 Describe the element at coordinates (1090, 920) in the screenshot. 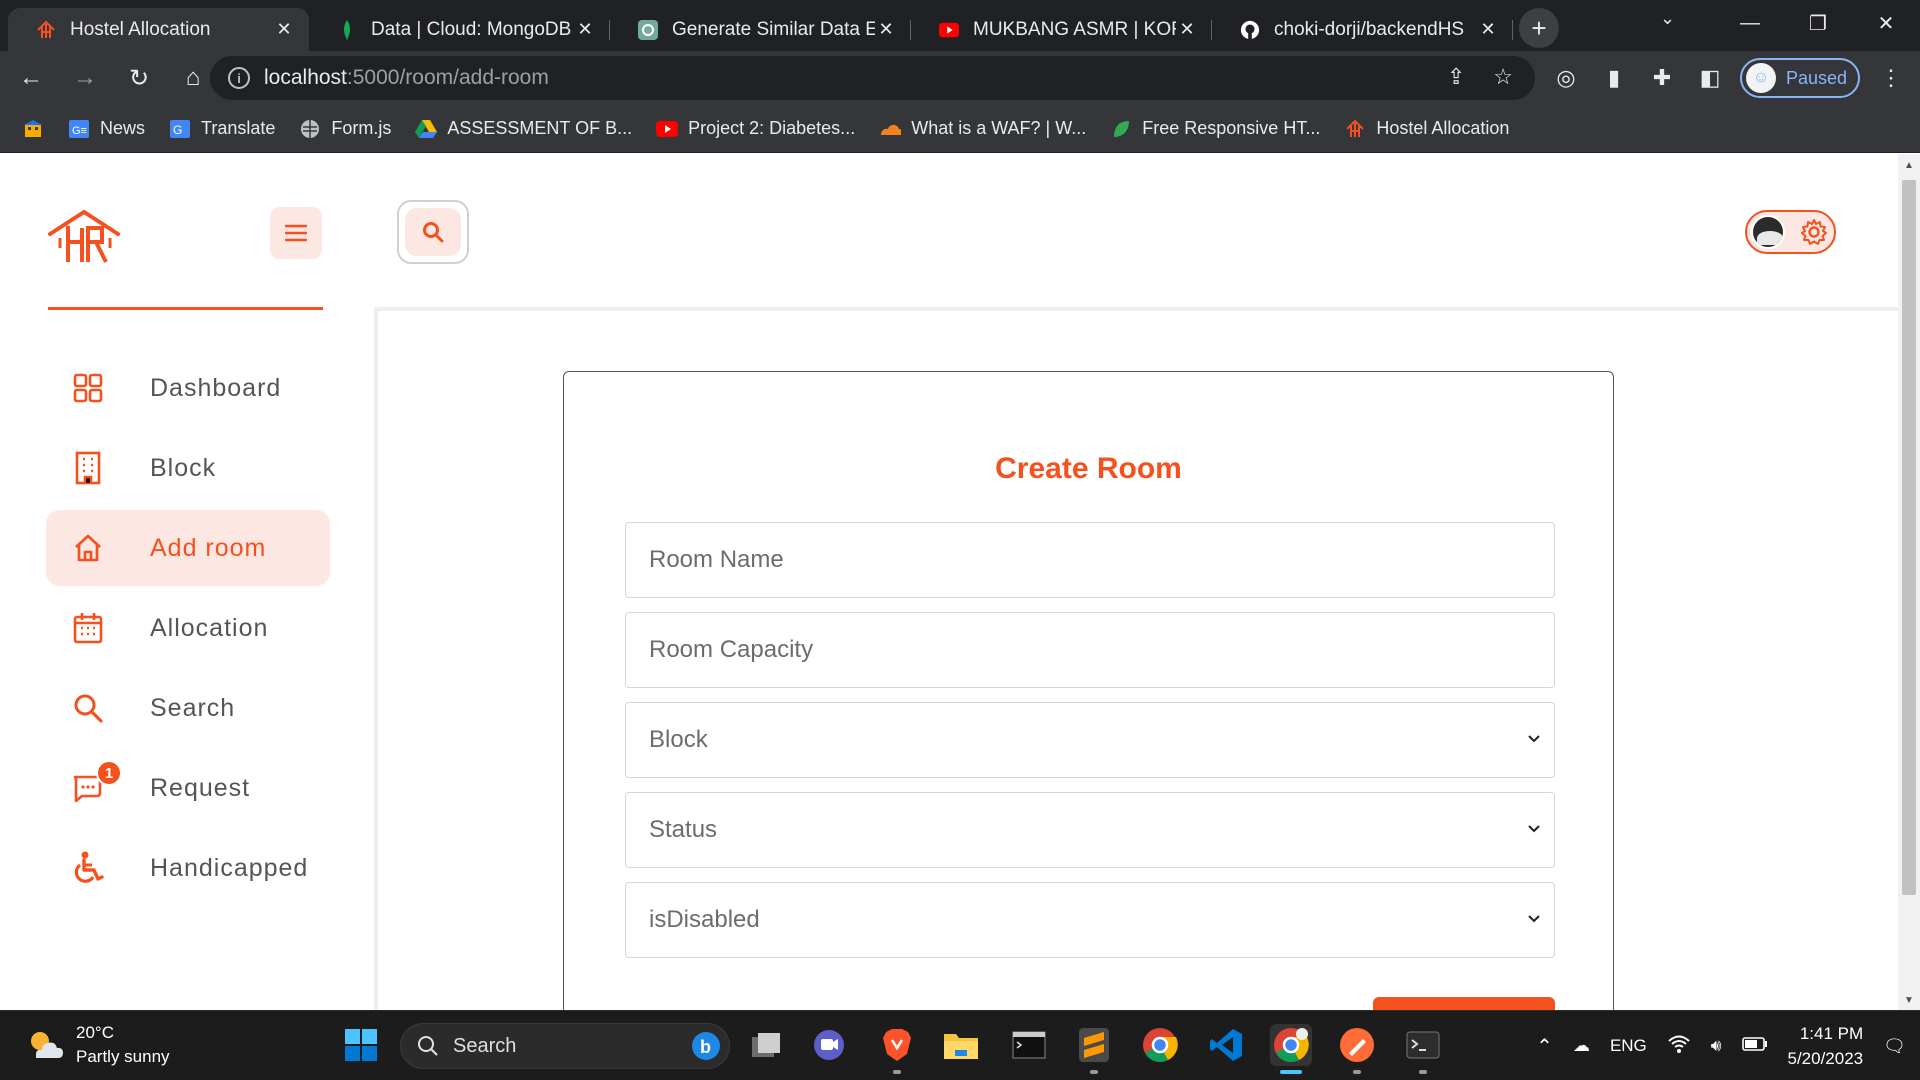

I see `is-disabled-select: isDisabled` at that location.